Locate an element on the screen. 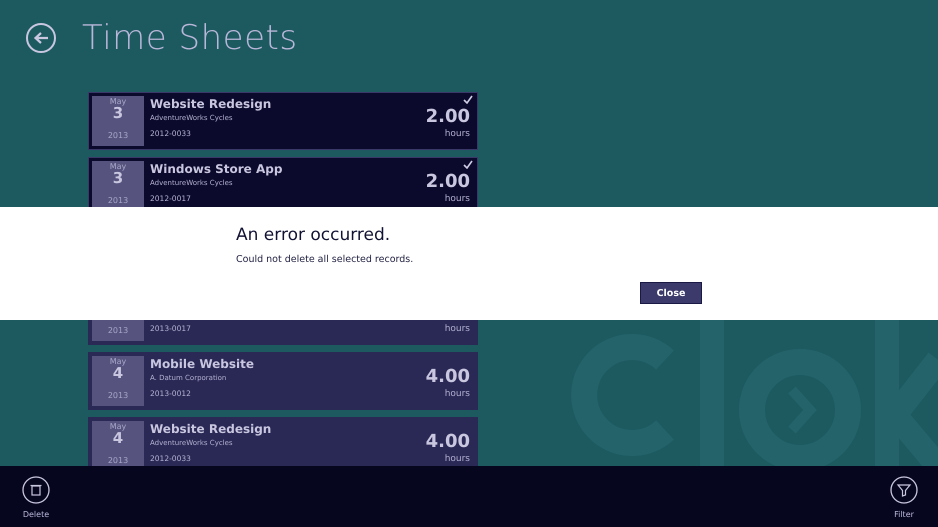 The height and width of the screenshot is (527, 938). dialog-message: Could not delete all selected records. is located at coordinates (325, 259).